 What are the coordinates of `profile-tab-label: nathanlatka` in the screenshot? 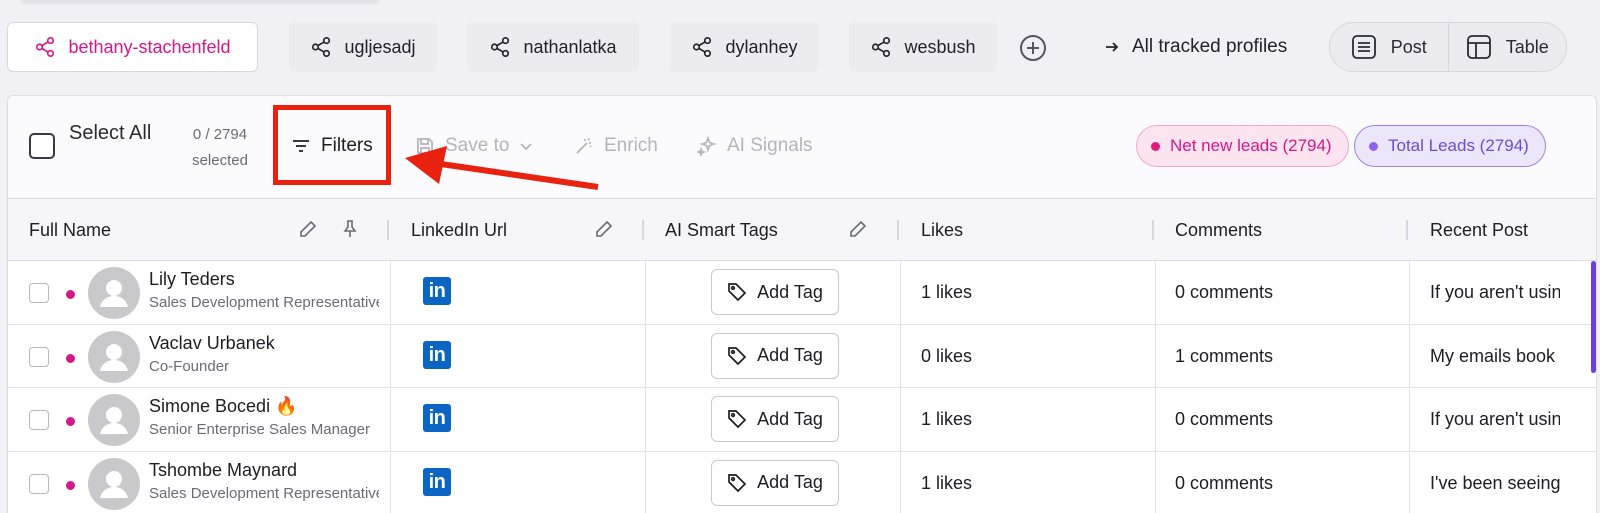 It's located at (570, 46).